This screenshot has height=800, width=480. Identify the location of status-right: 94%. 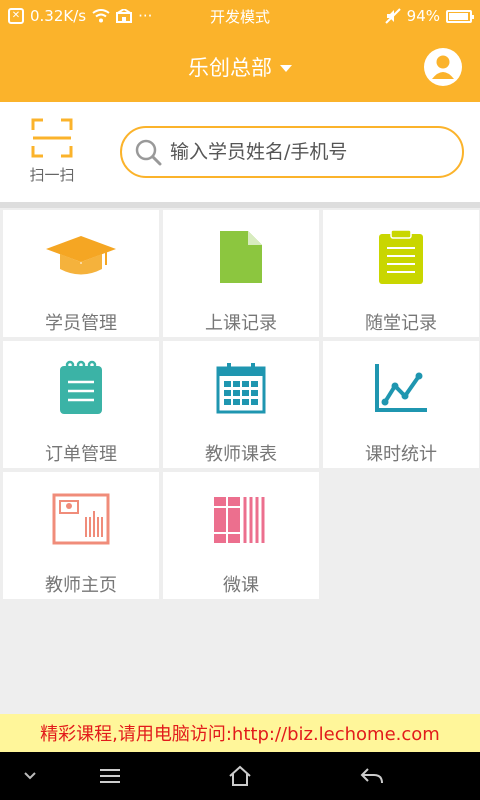
(429, 16).